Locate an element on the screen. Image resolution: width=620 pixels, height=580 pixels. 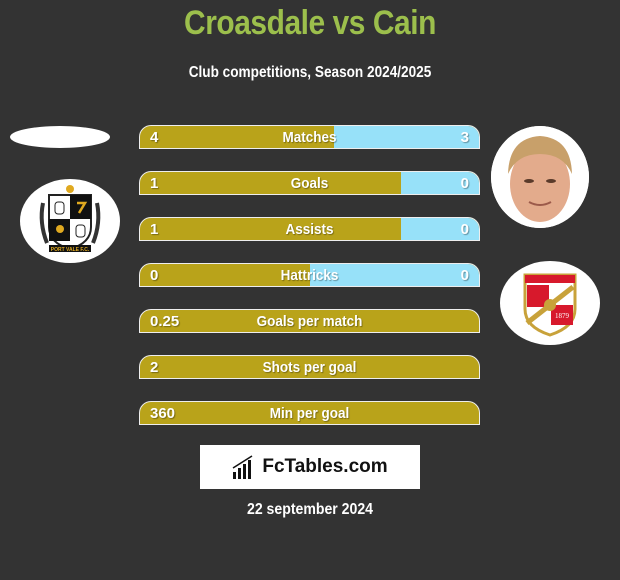
stat-row: 1 Goals 0 is located at coordinates (309, 183).